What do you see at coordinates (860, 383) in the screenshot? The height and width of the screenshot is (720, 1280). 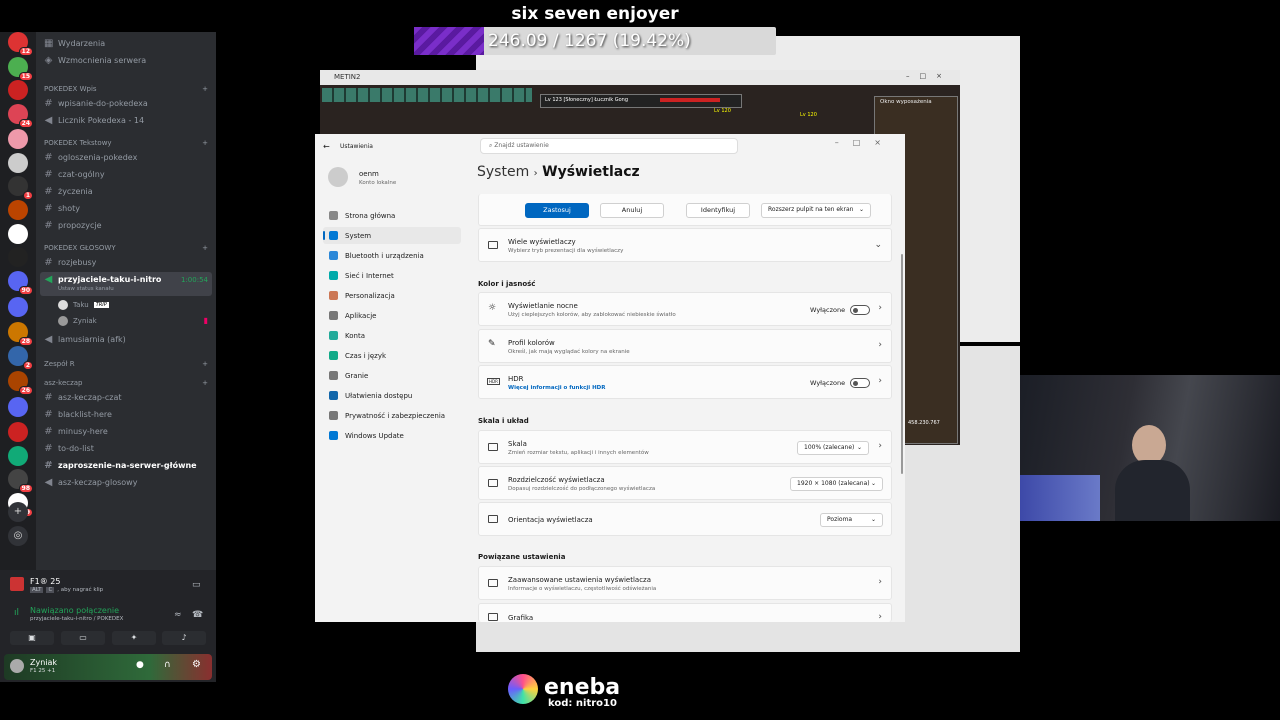 I see `hdr-toggle` at bounding box center [860, 383].